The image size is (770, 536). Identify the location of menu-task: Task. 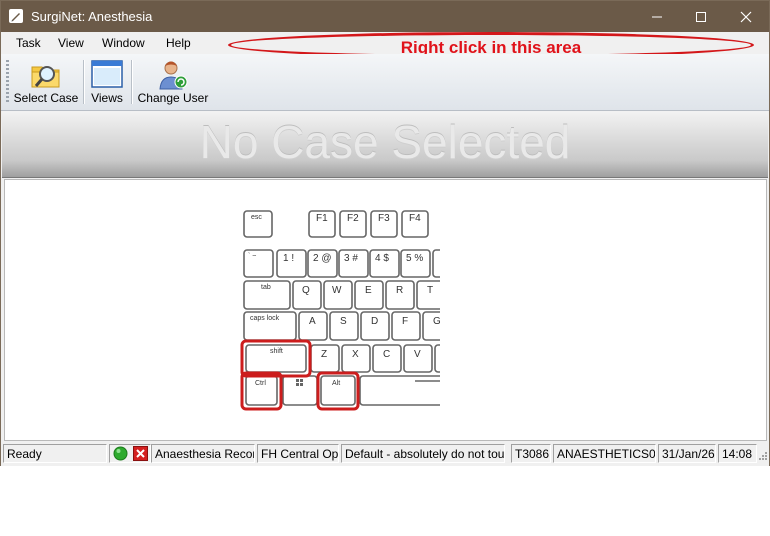
(28, 43).